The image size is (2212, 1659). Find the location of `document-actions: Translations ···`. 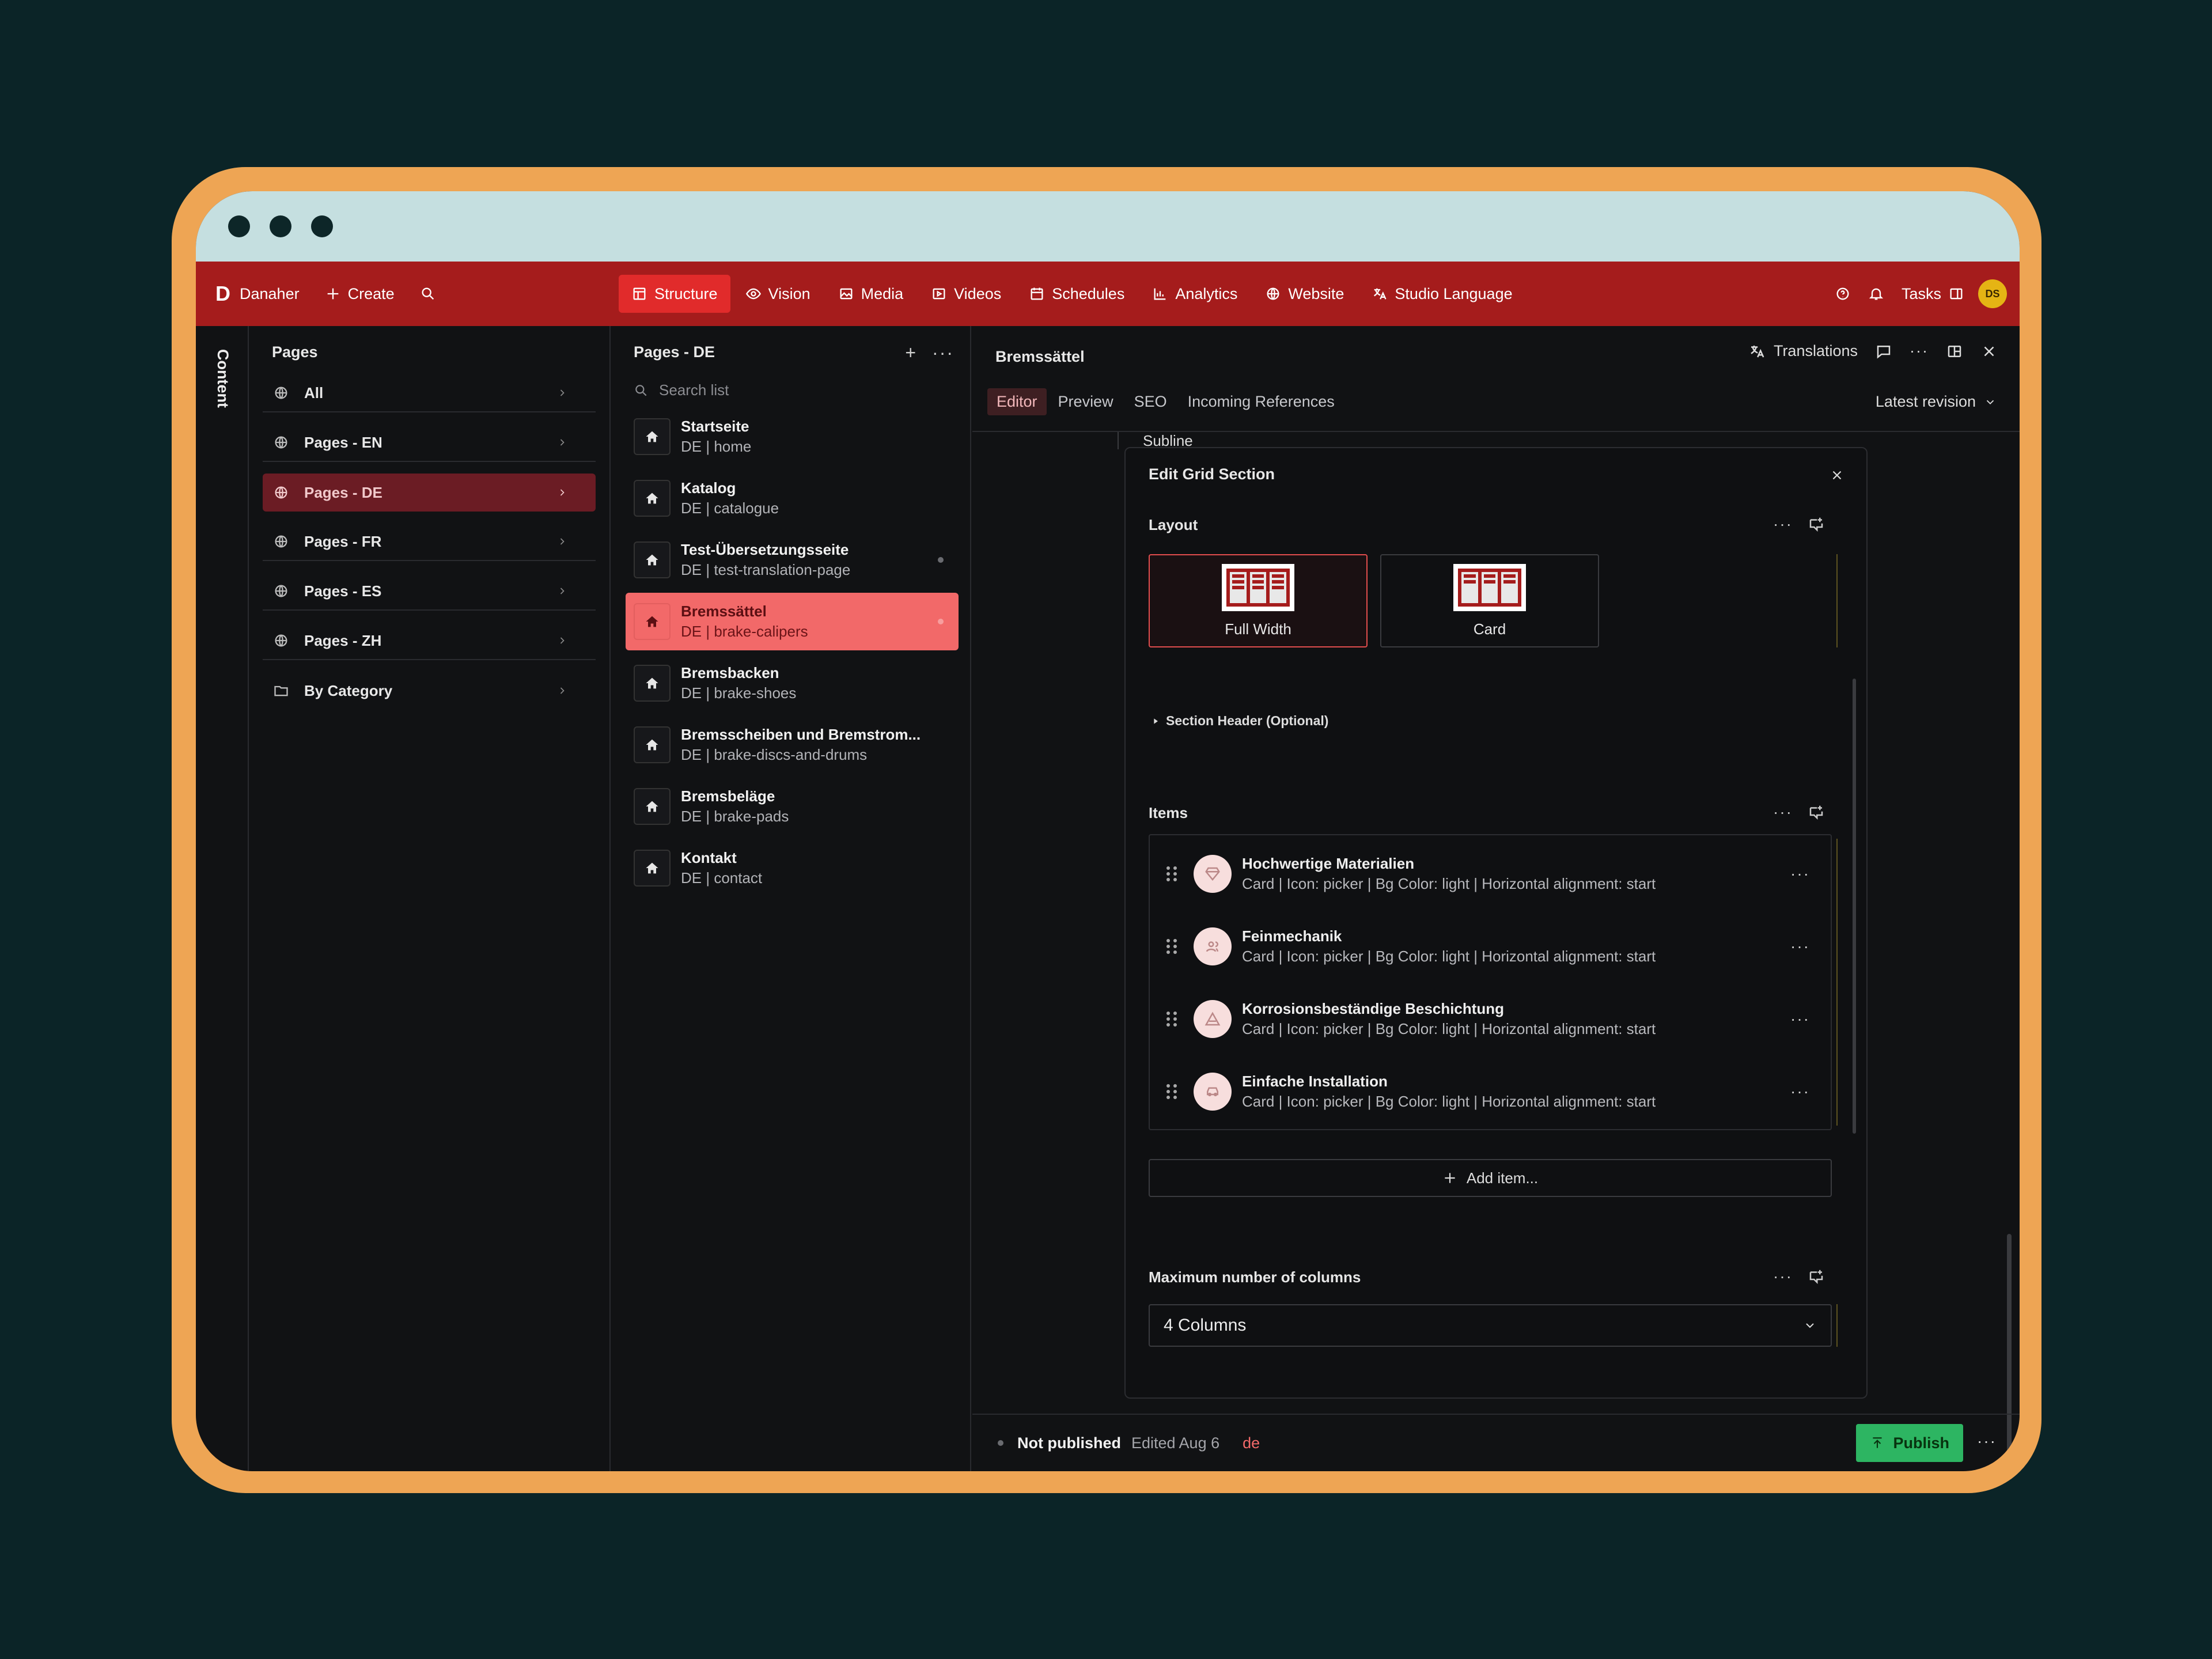

document-actions: Translations ··· is located at coordinates (1873, 351).